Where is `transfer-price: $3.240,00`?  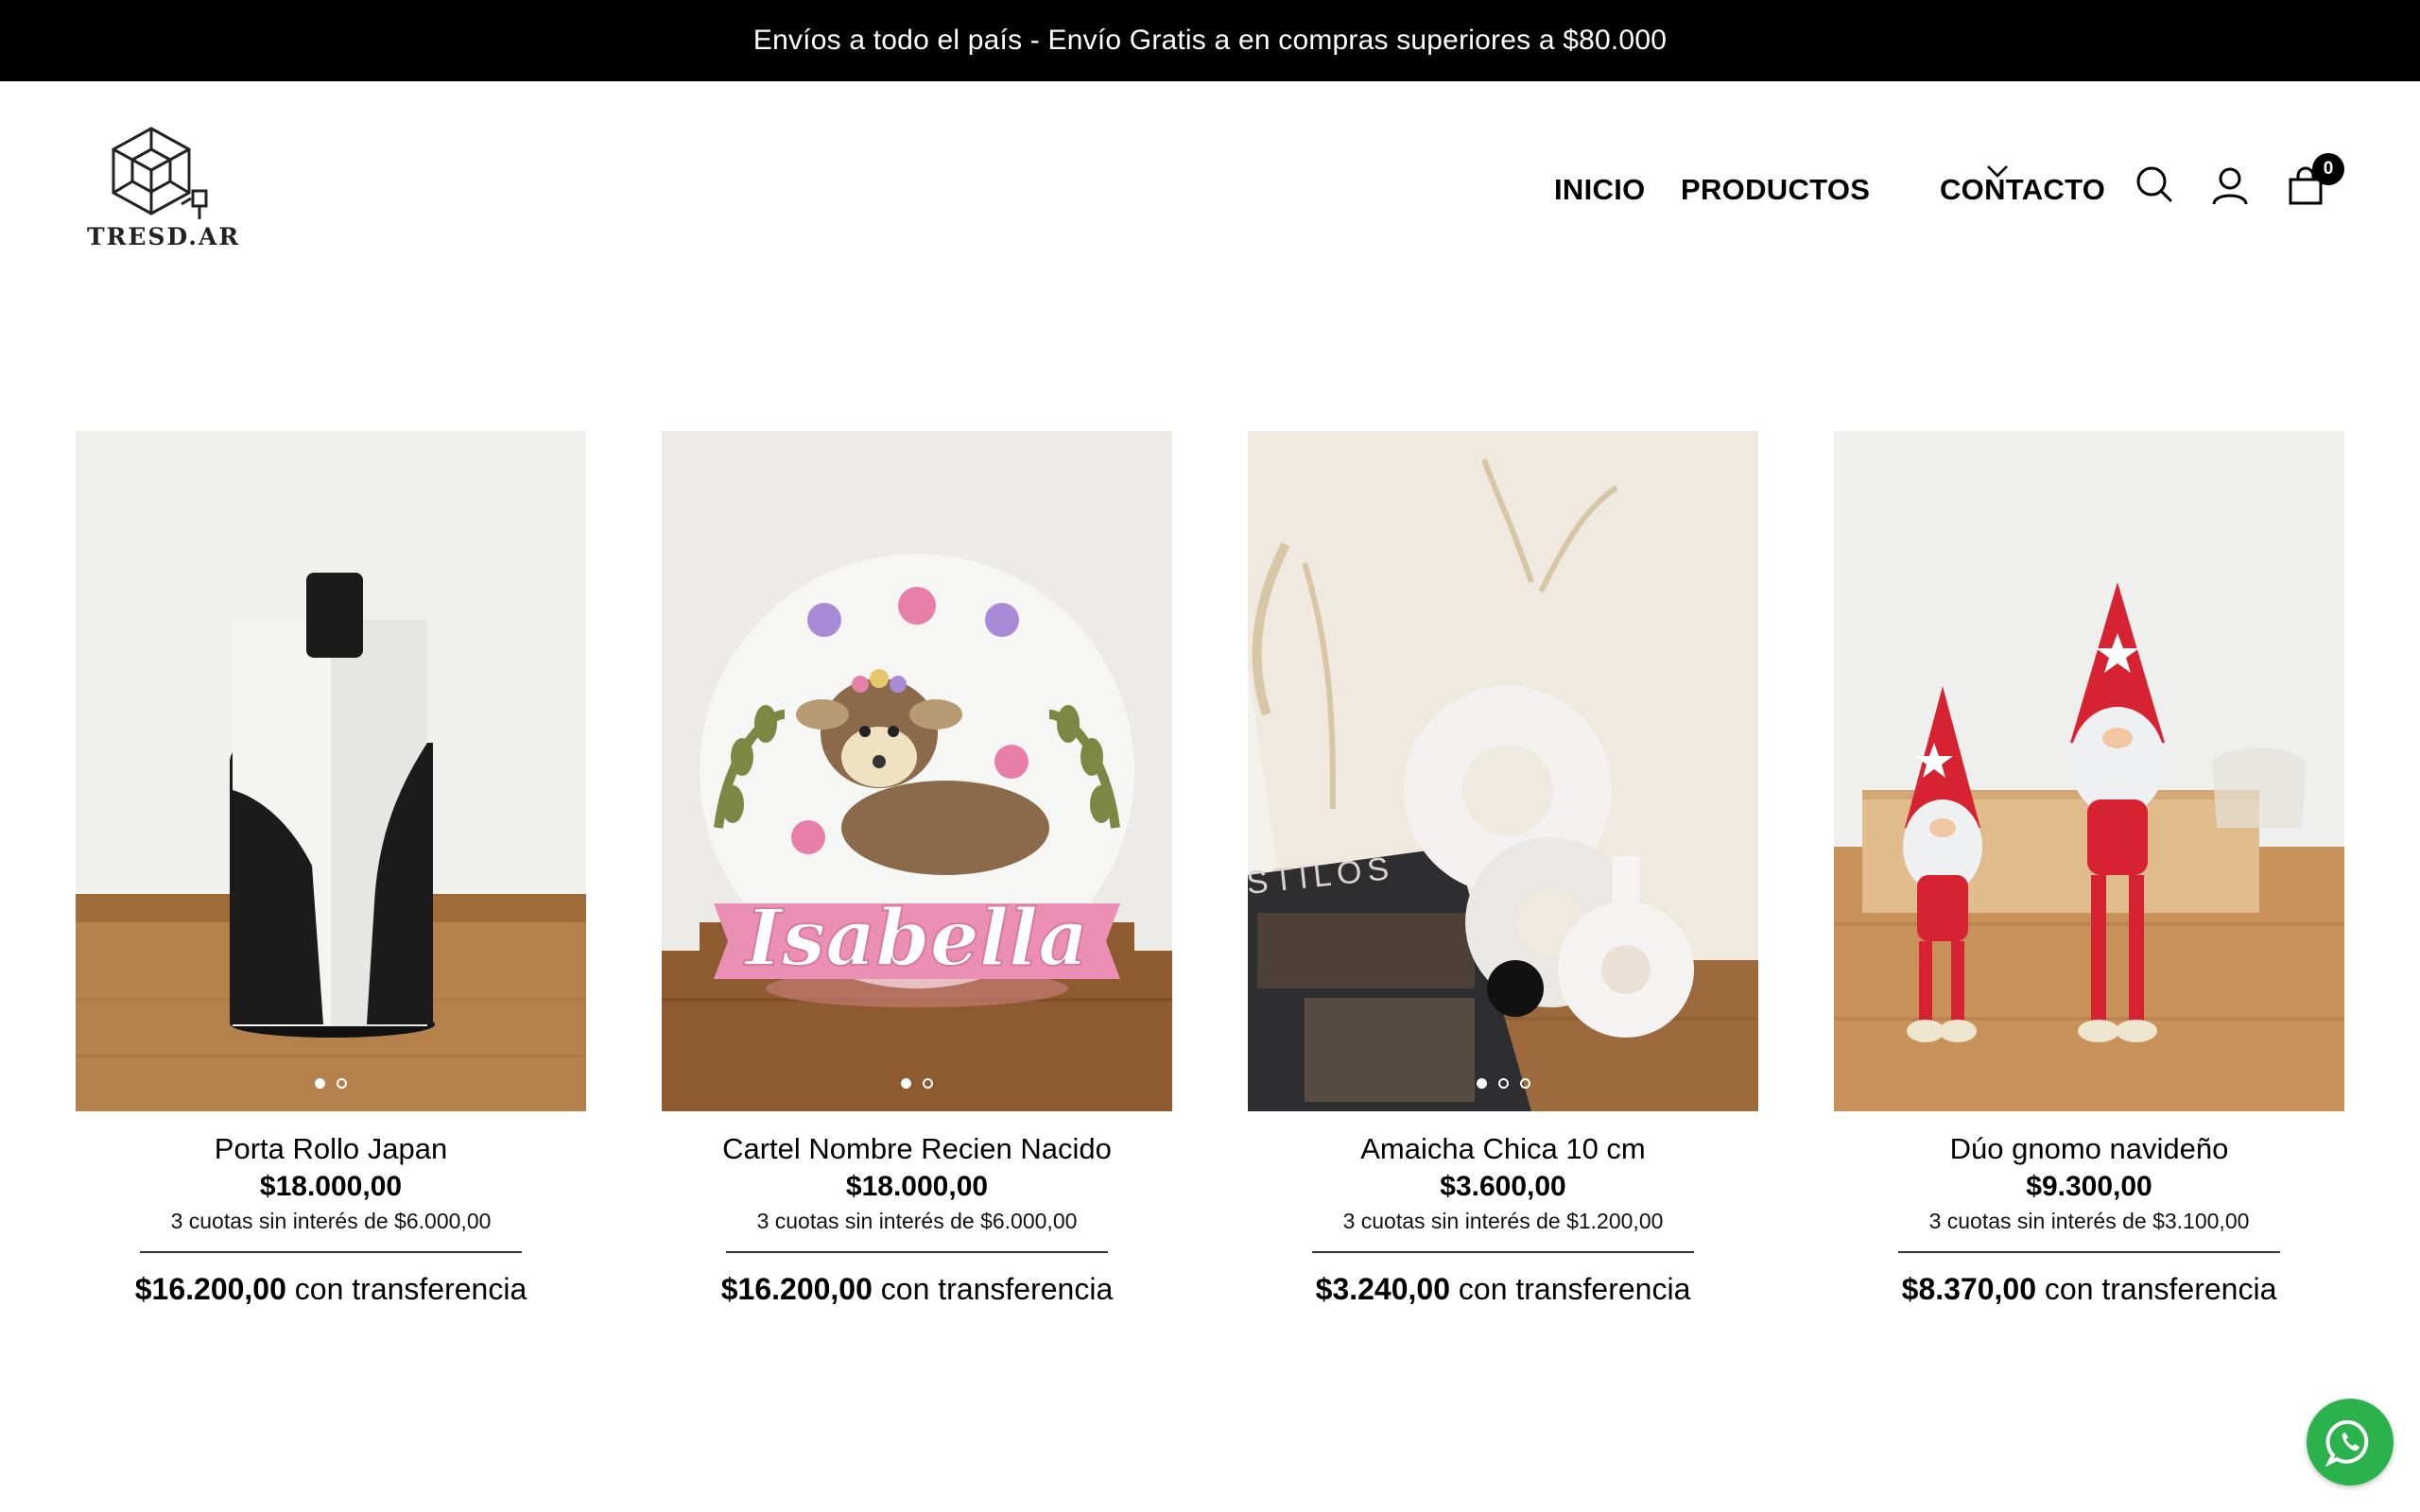 transfer-price: $3.240,00 is located at coordinates (1382, 1289).